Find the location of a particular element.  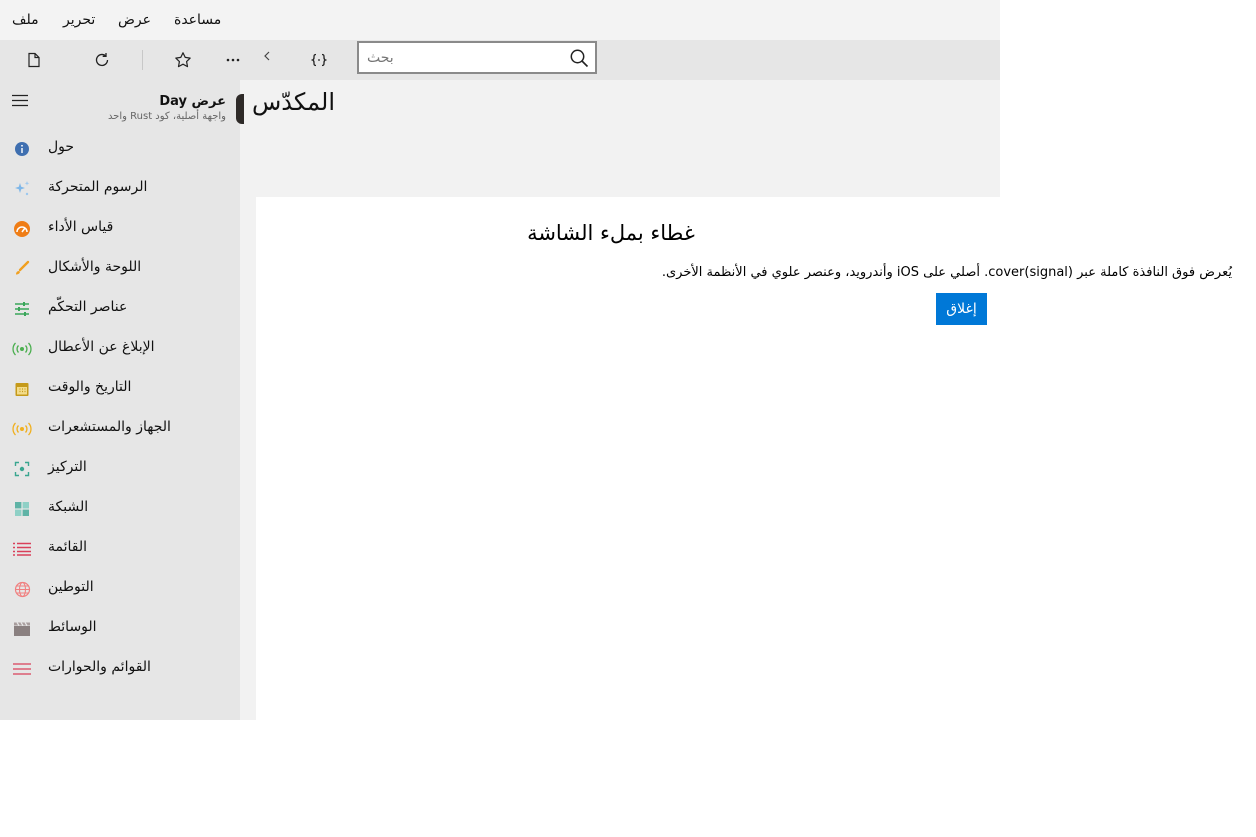

menu-edit: تحرير is located at coordinates (79, 20).